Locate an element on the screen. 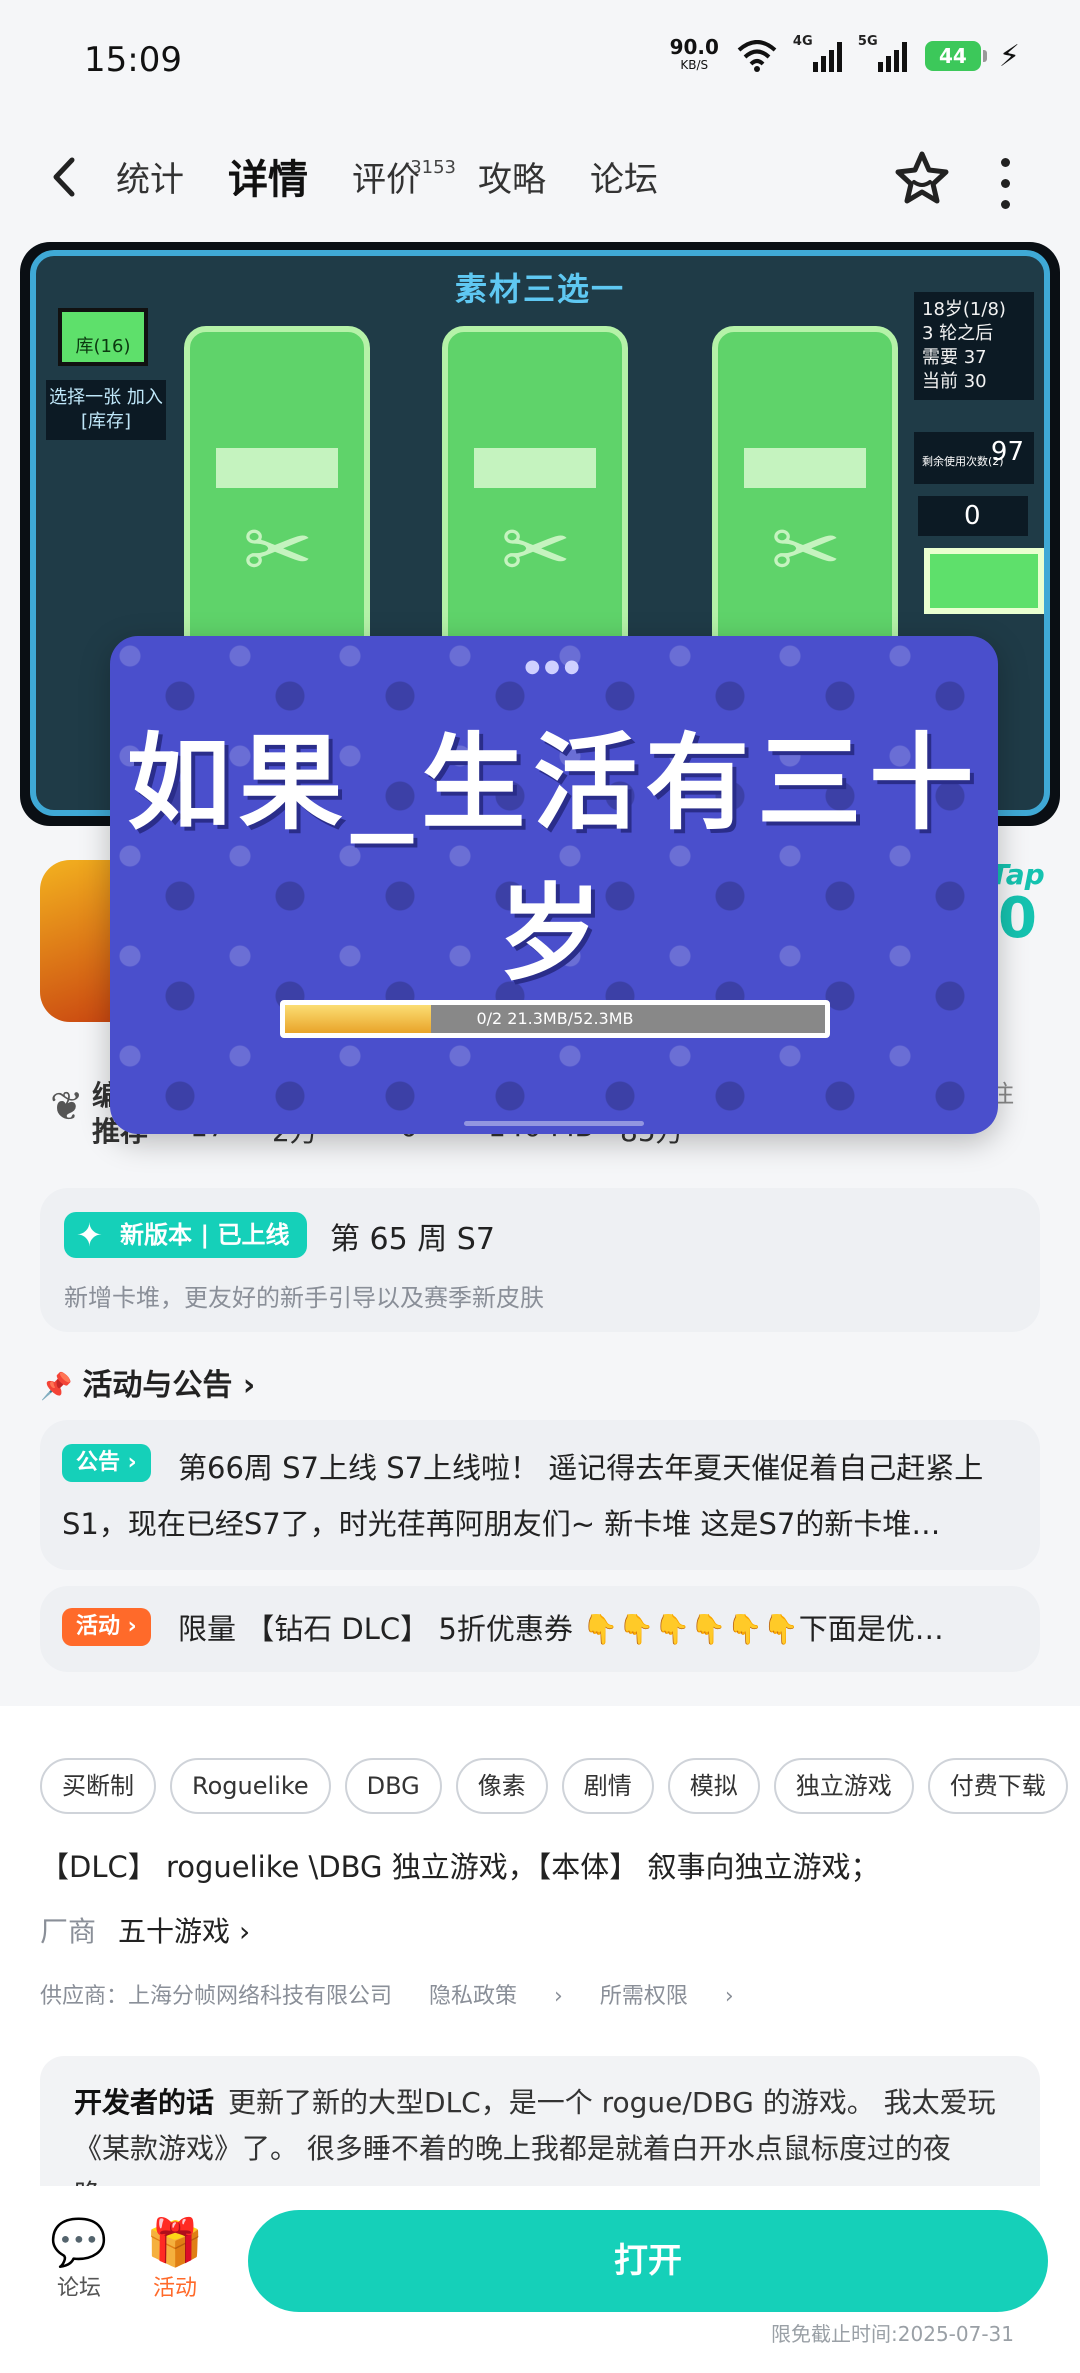 The height and width of the screenshot is (2373, 1080). top-nav: 统计 详情 评价 3153 攻略 论坛 is located at coordinates (540, 180).